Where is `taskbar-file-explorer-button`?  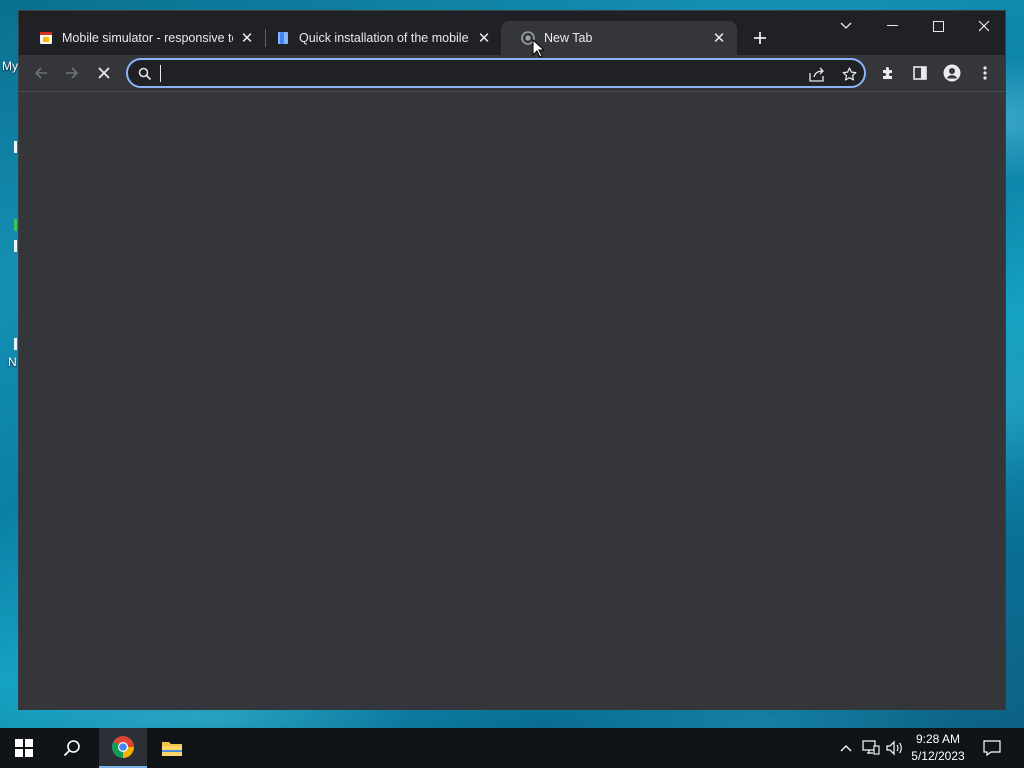 taskbar-file-explorer-button is located at coordinates (172, 748).